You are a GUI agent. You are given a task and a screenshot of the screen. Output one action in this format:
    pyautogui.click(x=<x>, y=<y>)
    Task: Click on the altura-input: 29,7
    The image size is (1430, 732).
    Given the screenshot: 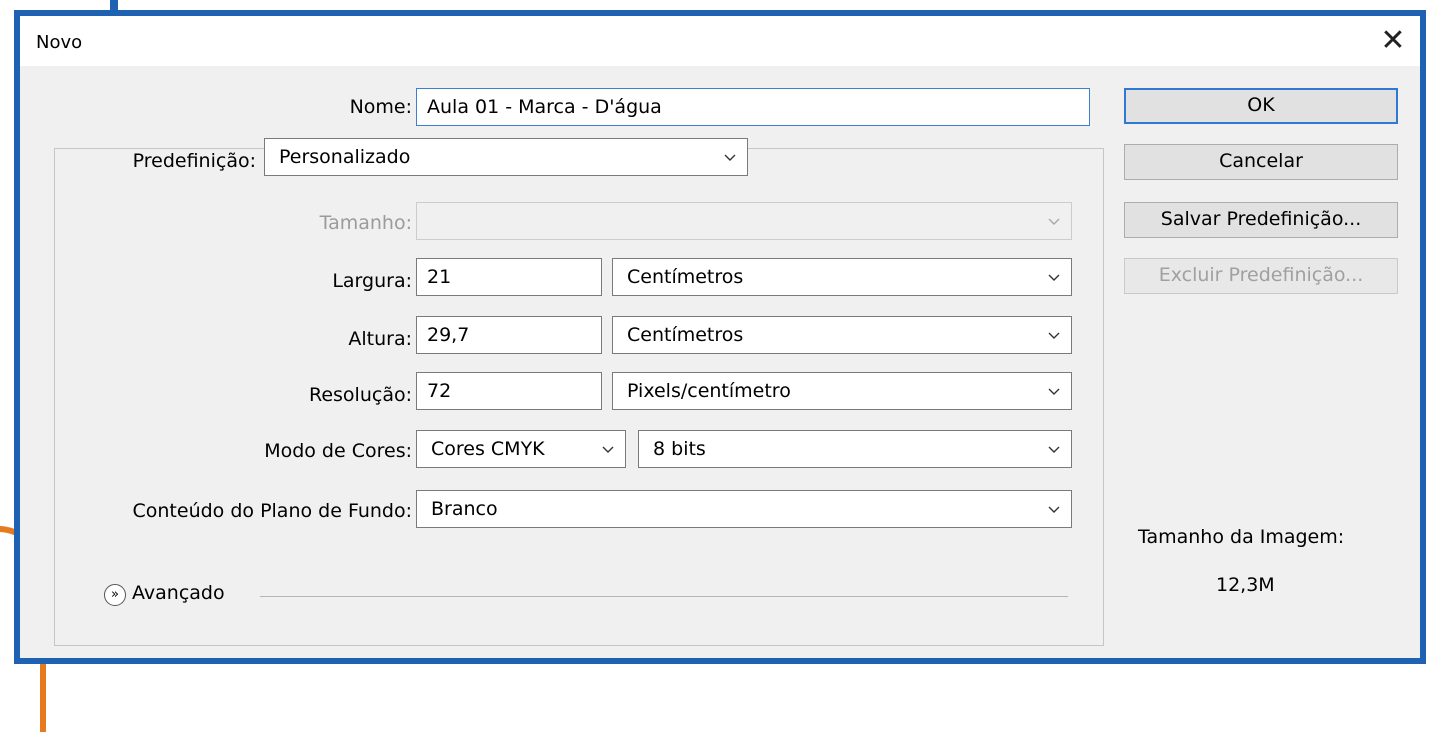 What is the action you would take?
    pyautogui.click(x=509, y=335)
    